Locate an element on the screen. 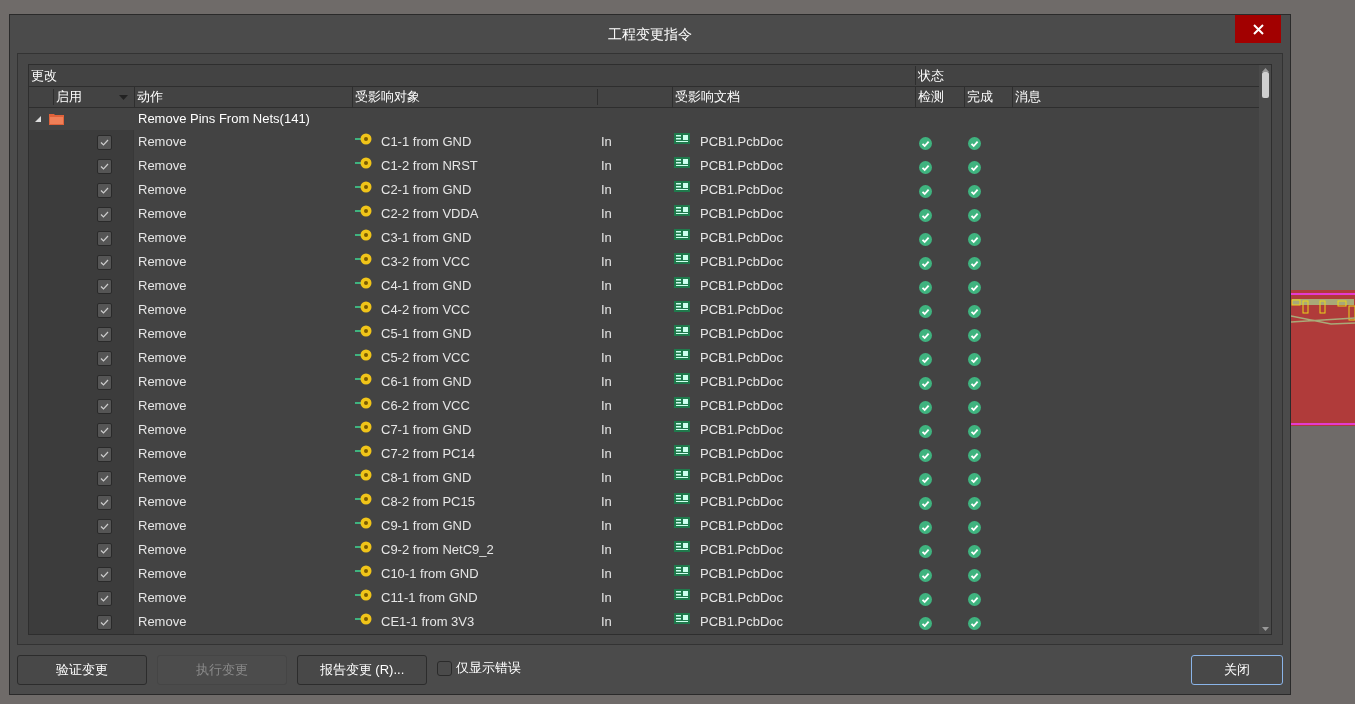 The width and height of the screenshot is (1355, 704). column-header: 动作 is located at coordinates (243, 97).